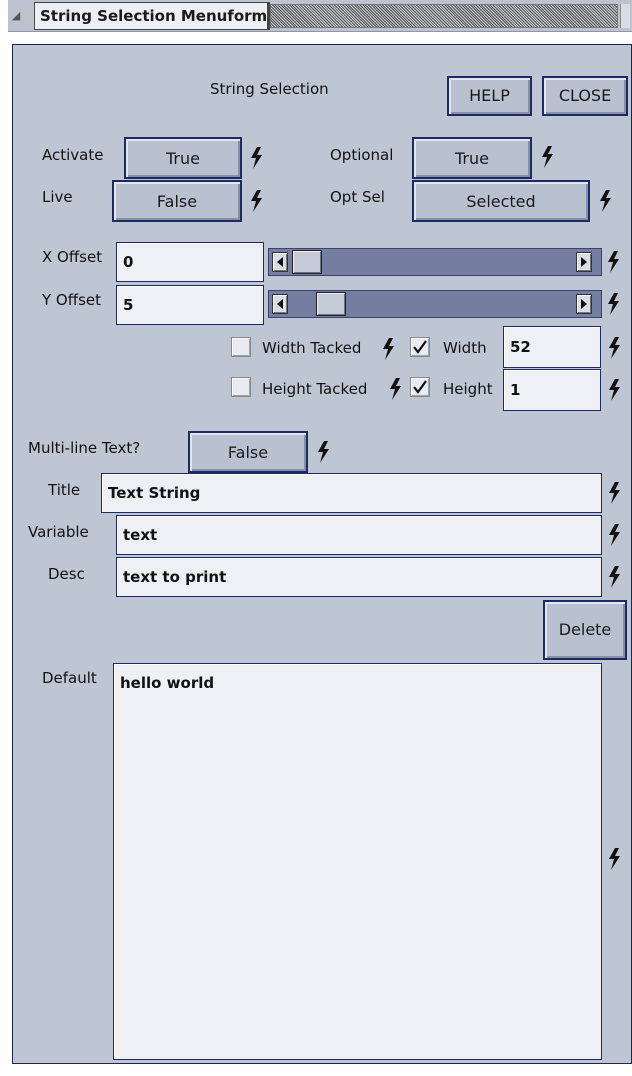 This screenshot has width=632, height=1076. I want to click on close-button: CLOSE, so click(585, 96).